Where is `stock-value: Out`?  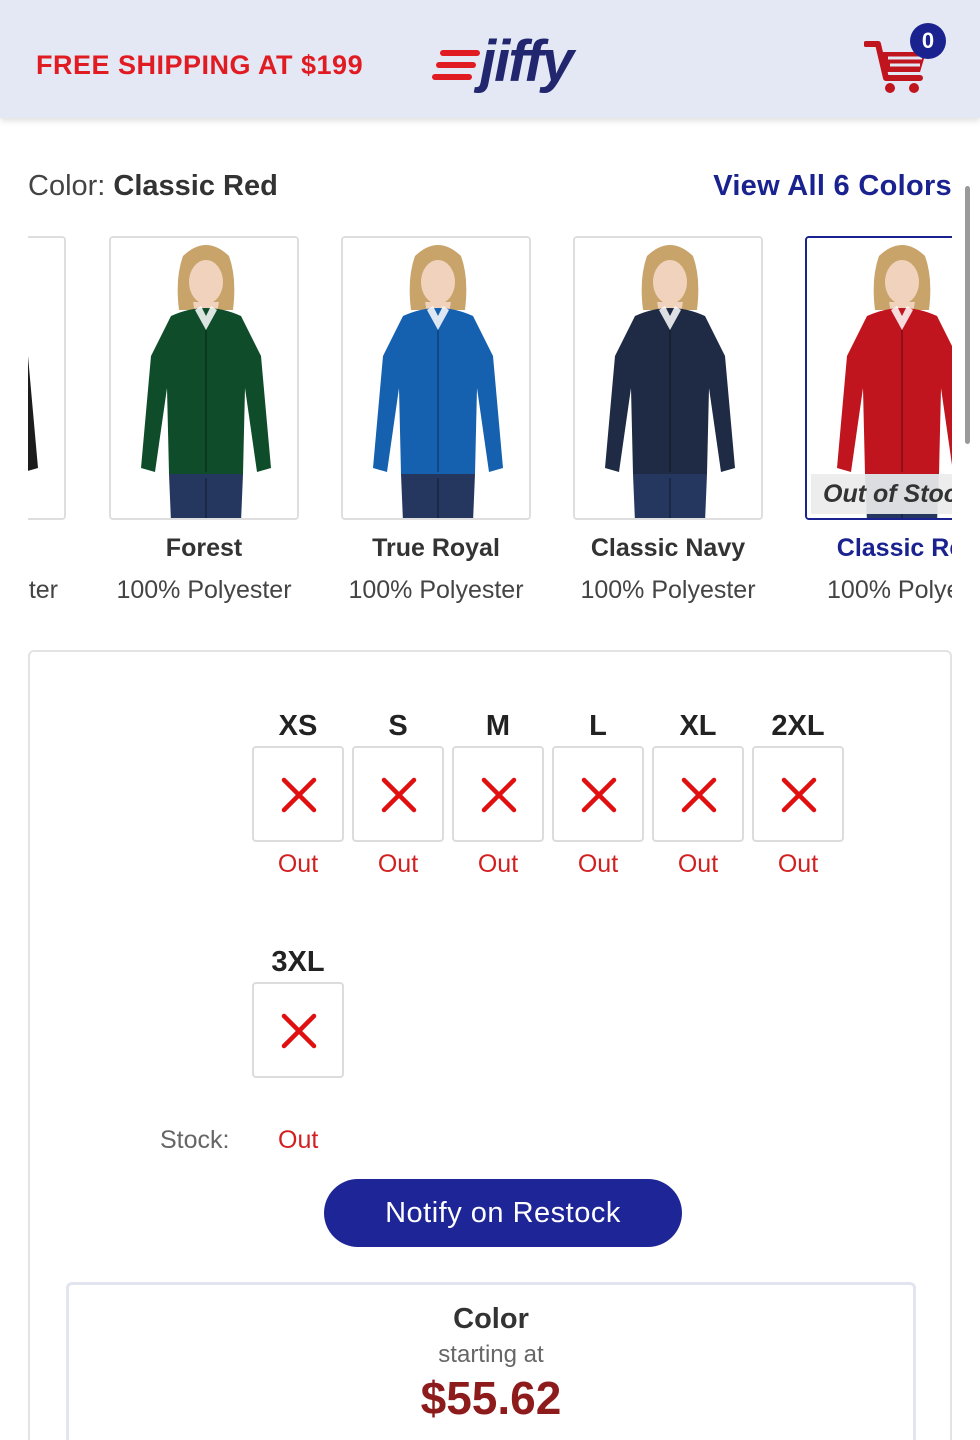
stock-value: Out is located at coordinates (298, 1140).